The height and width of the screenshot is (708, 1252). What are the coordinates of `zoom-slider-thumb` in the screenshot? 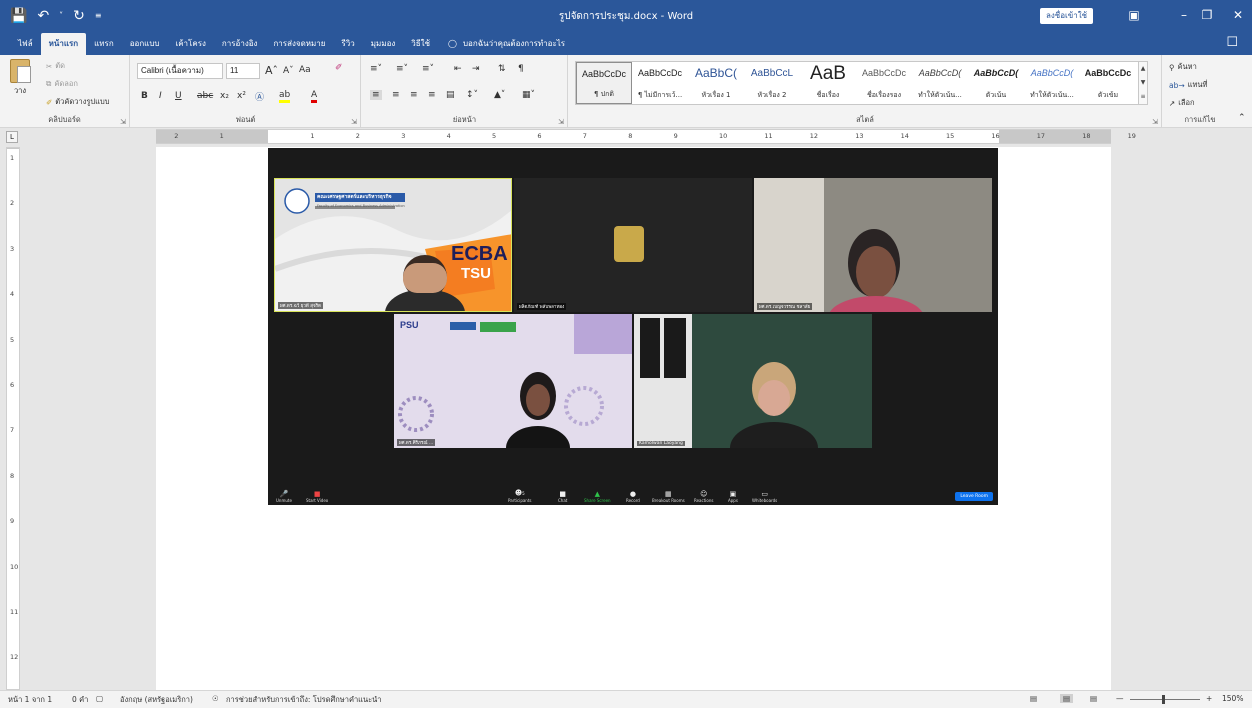 It's located at (1163, 699).